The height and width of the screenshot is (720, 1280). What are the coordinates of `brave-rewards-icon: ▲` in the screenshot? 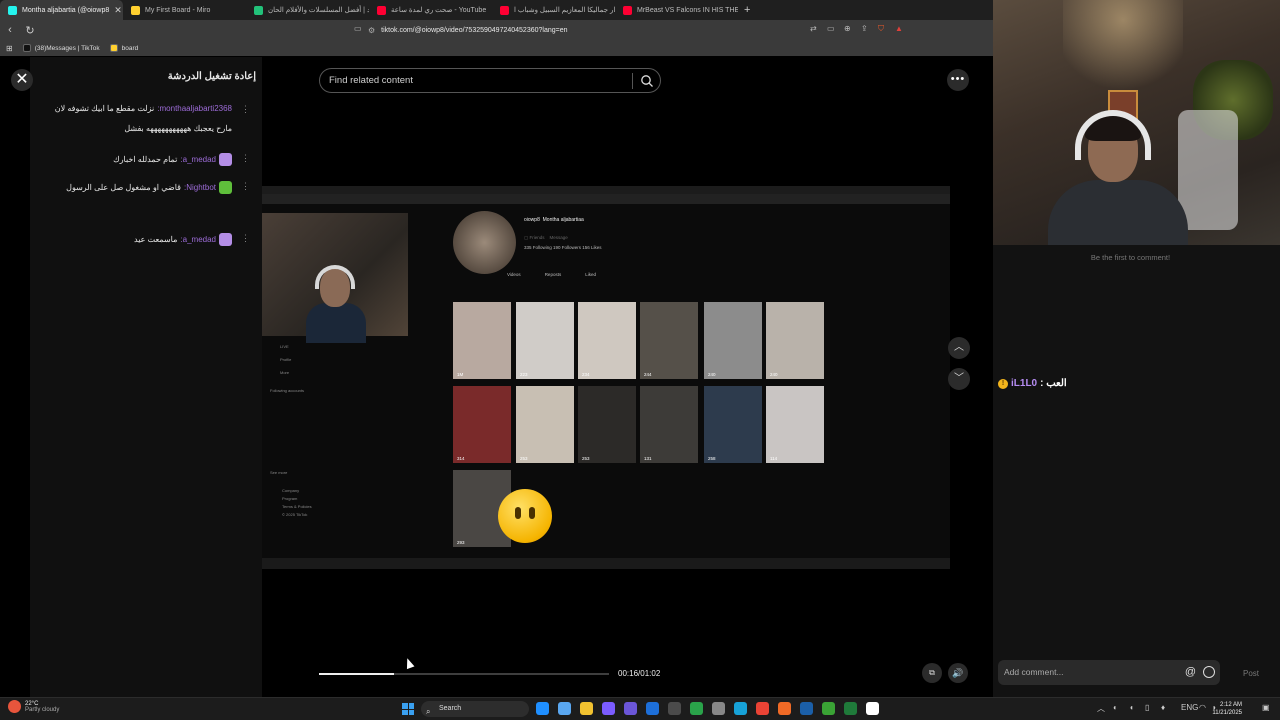 It's located at (899, 30).